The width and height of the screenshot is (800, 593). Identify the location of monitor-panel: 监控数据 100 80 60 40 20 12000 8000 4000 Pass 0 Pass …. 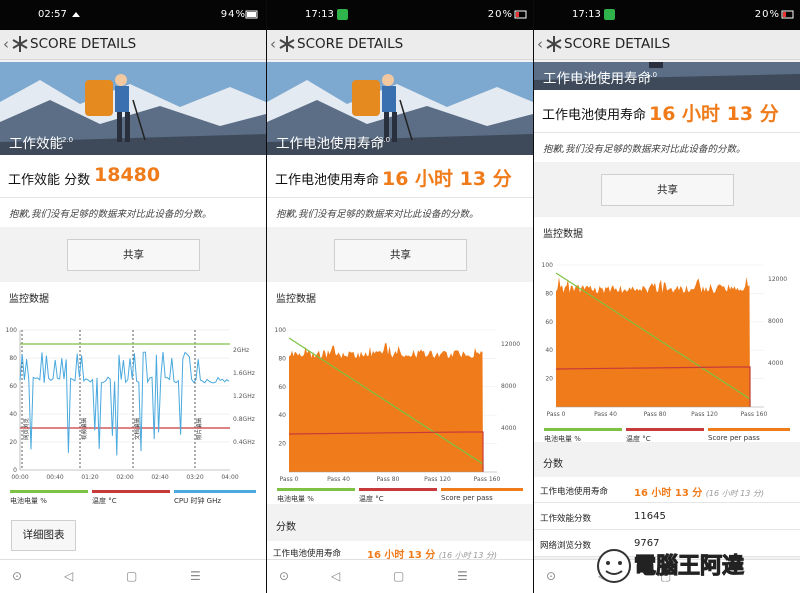
(400, 393).